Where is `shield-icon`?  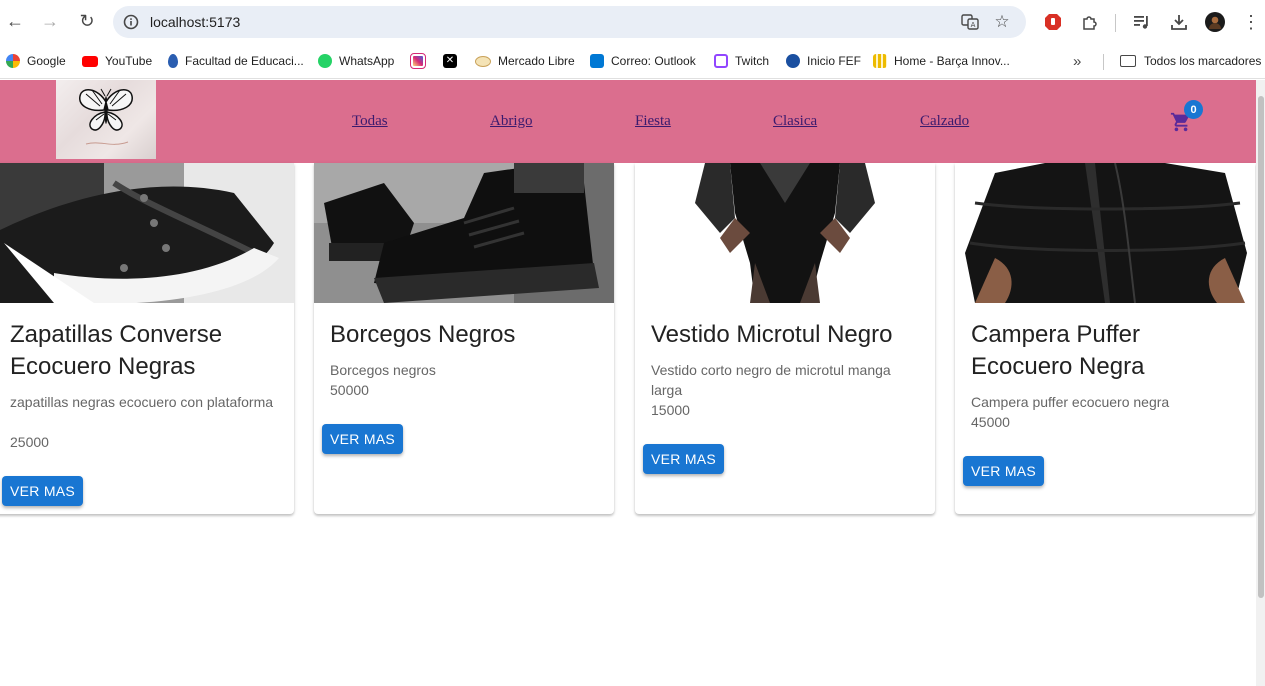 shield-icon is located at coordinates (793, 61).